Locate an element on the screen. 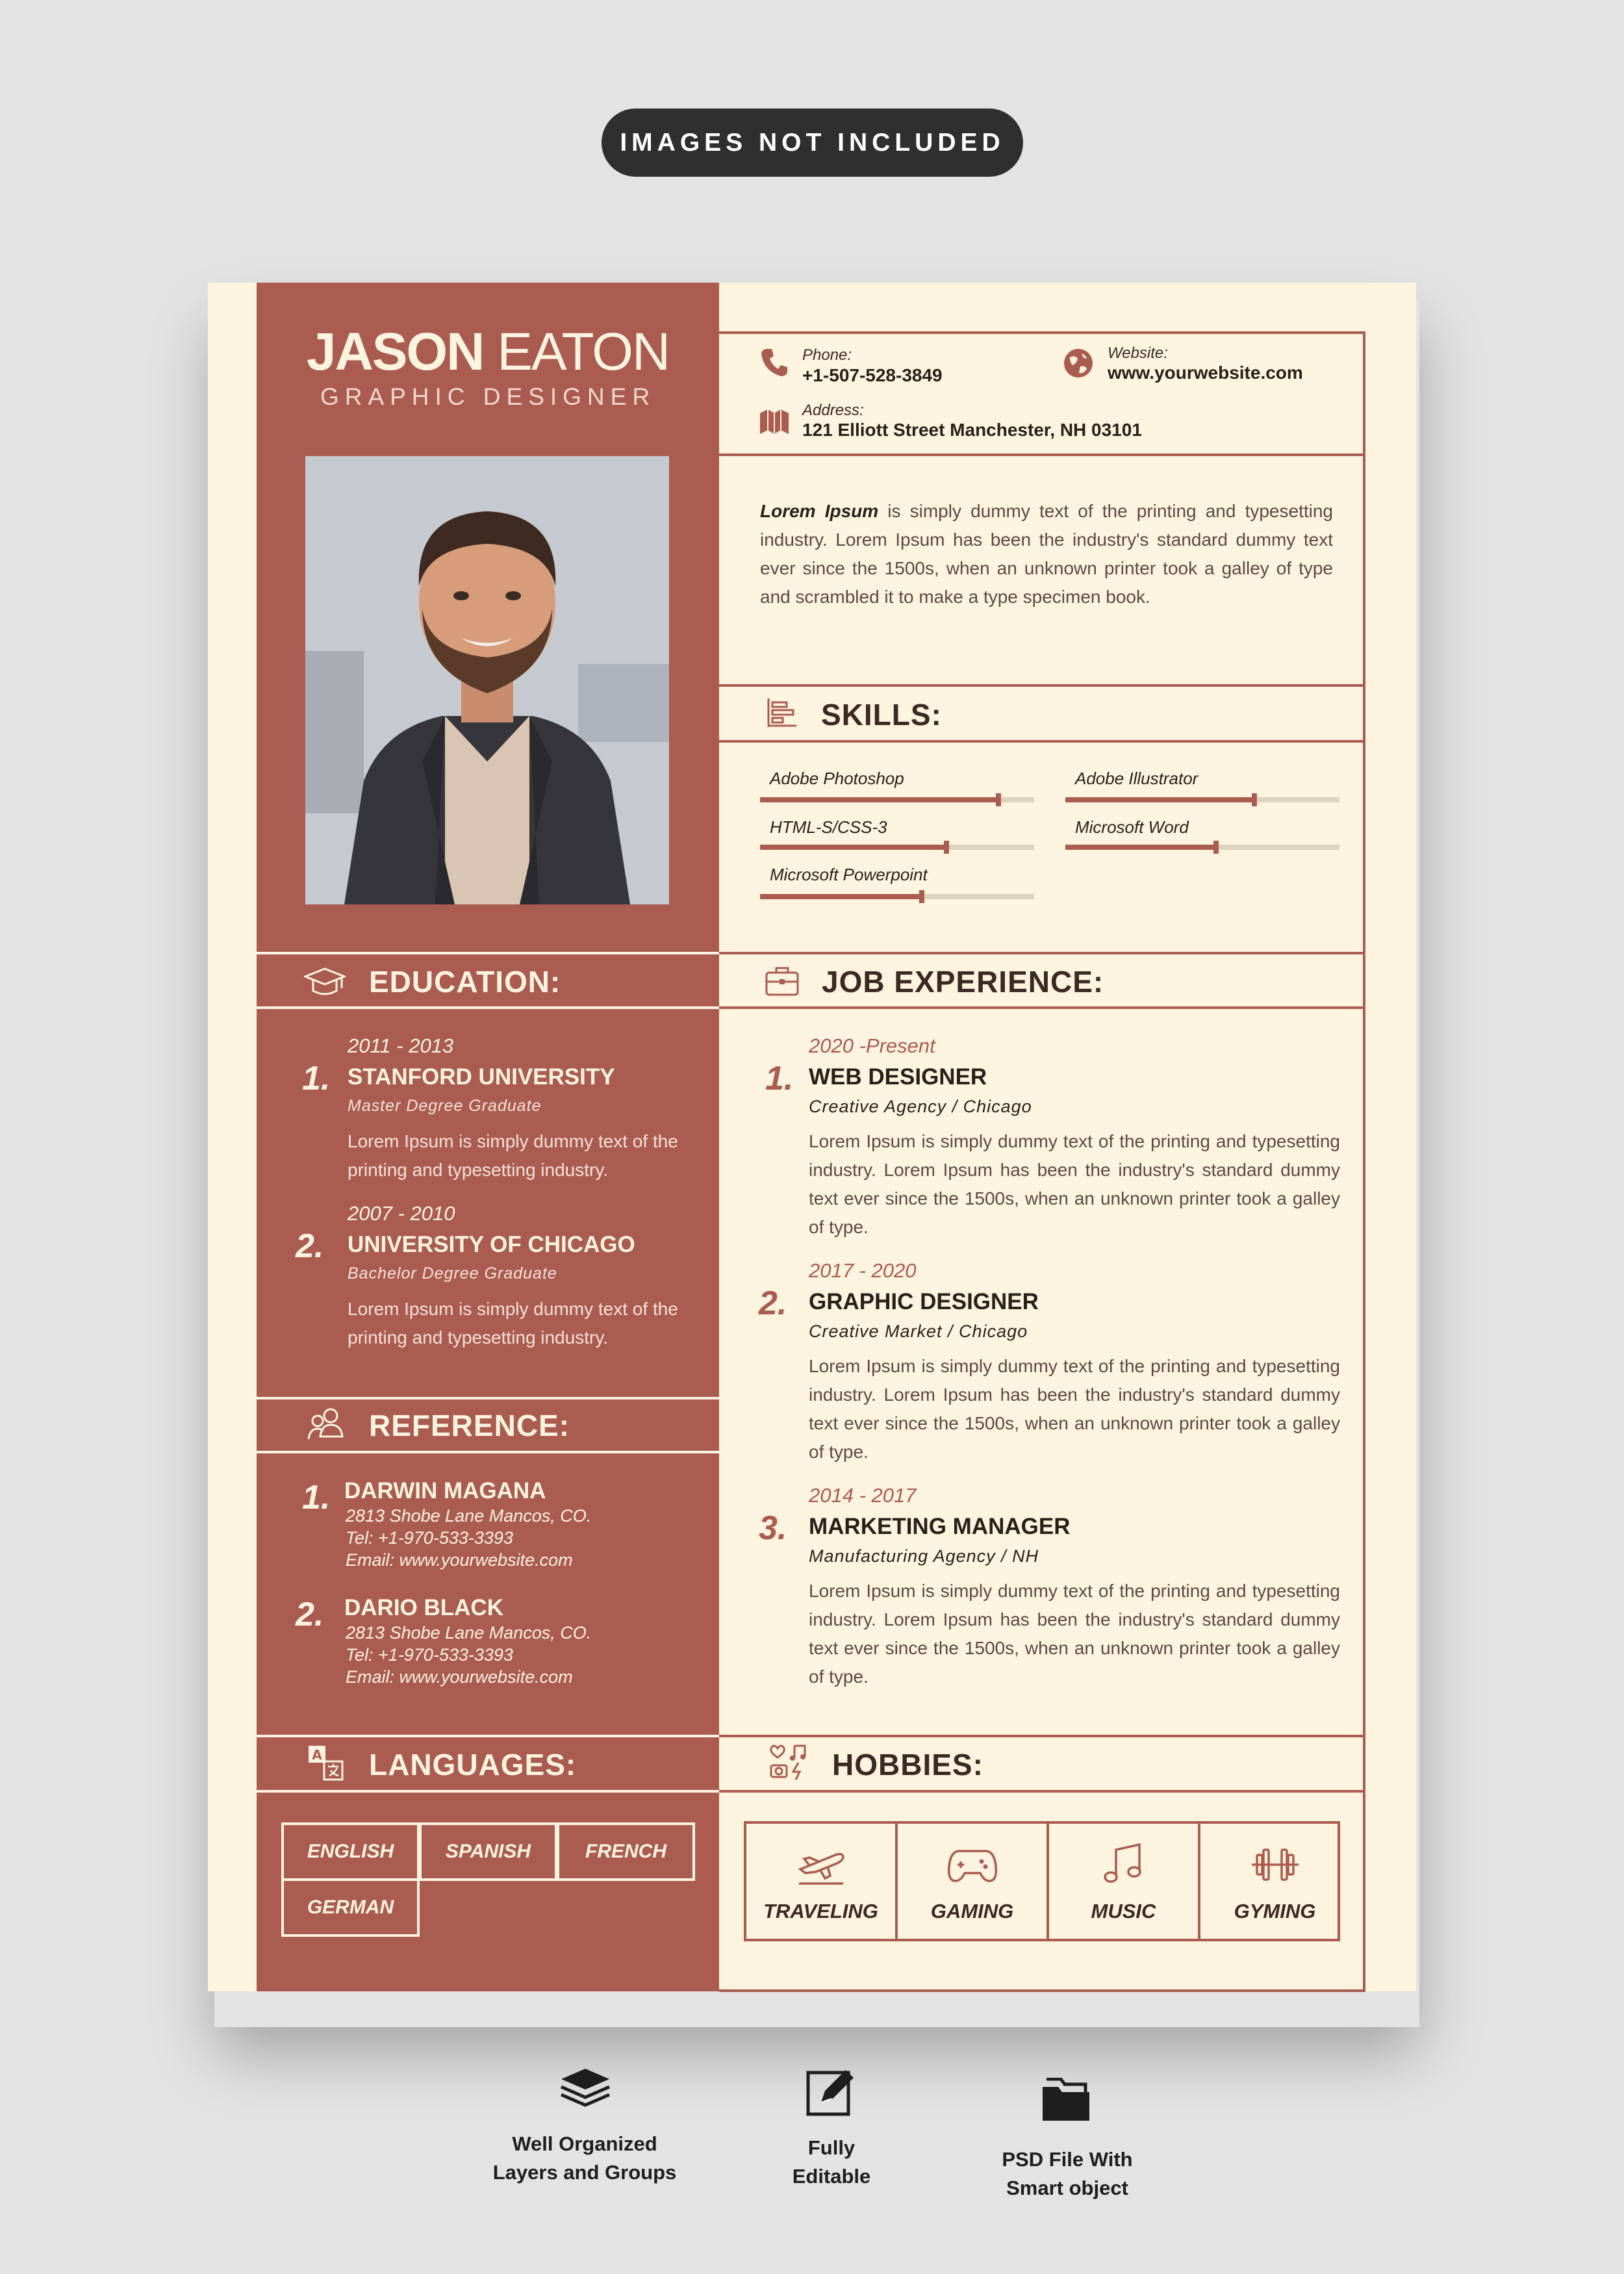 The height and width of the screenshot is (2274, 1624). reference-name: DARIO BLACK is located at coordinates (423, 1607).